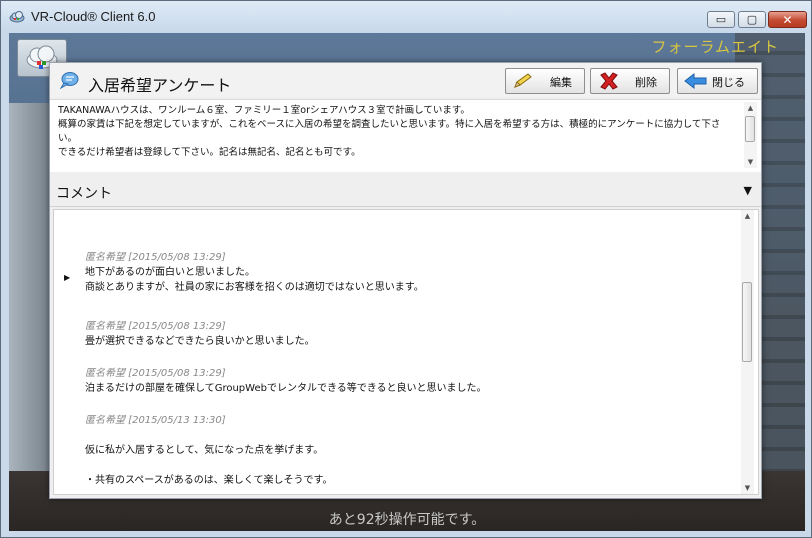 This screenshot has width=812, height=538. Describe the element at coordinates (29, 313) in the screenshot. I see `scene-building-left` at that location.